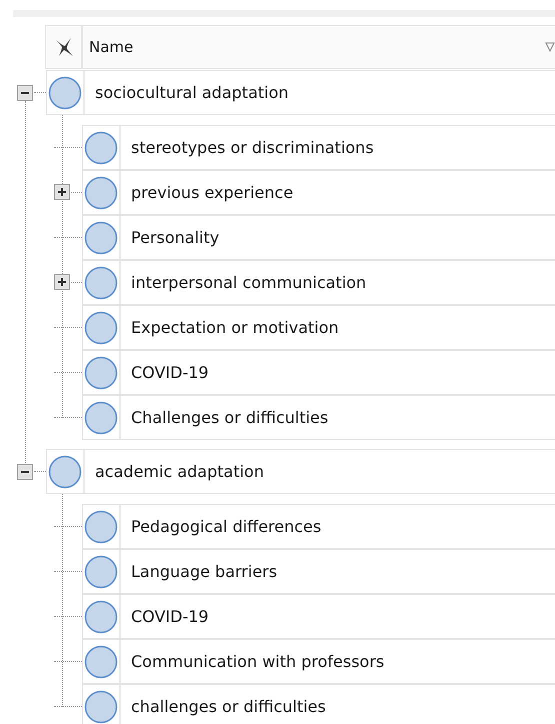  Describe the element at coordinates (111, 47) in the screenshot. I see `column-label: Name` at that location.